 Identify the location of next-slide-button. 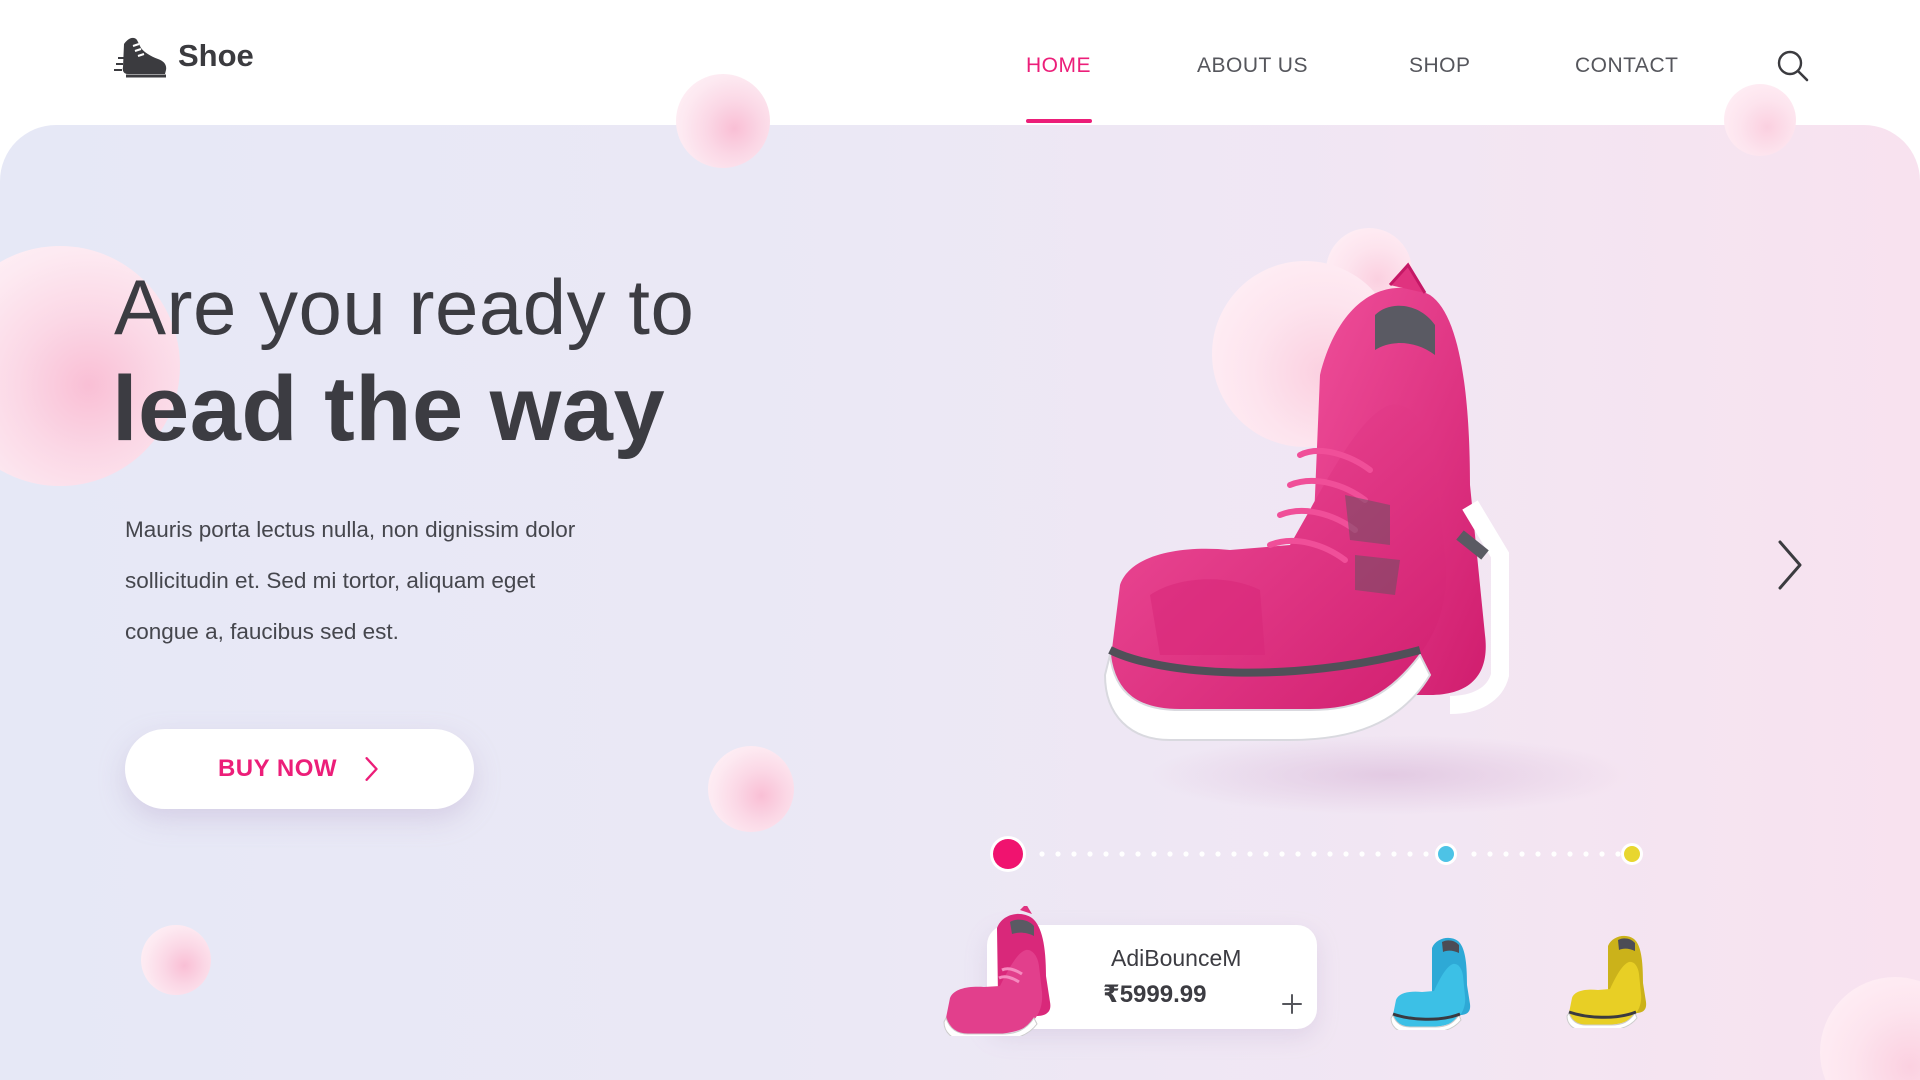
(1790, 565).